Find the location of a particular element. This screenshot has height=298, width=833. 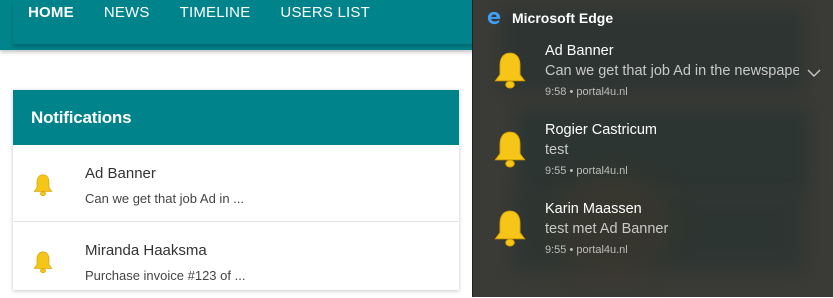

edge-toast: Rogier Castricum test 9:55 • portal4u.nl is located at coordinates (653, 157).